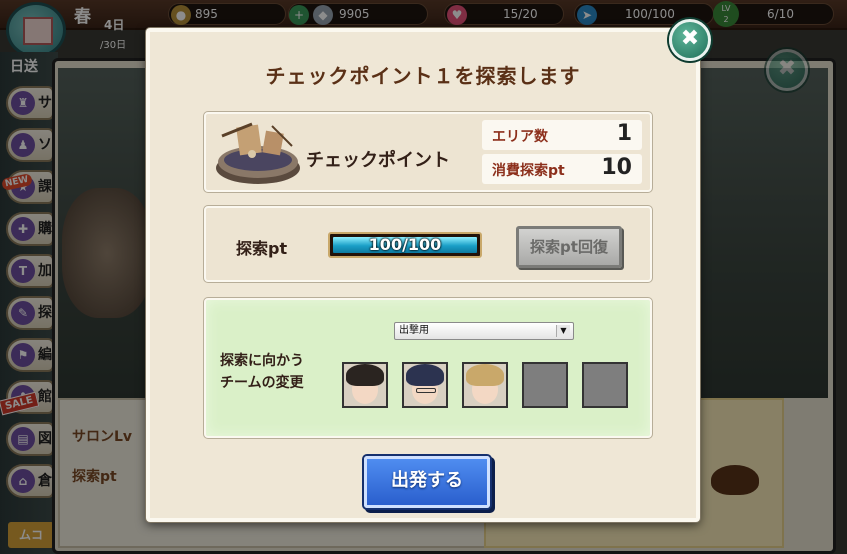  What do you see at coordinates (484, 331) in the screenshot?
I see `team-select: 出撃用 ▼` at bounding box center [484, 331].